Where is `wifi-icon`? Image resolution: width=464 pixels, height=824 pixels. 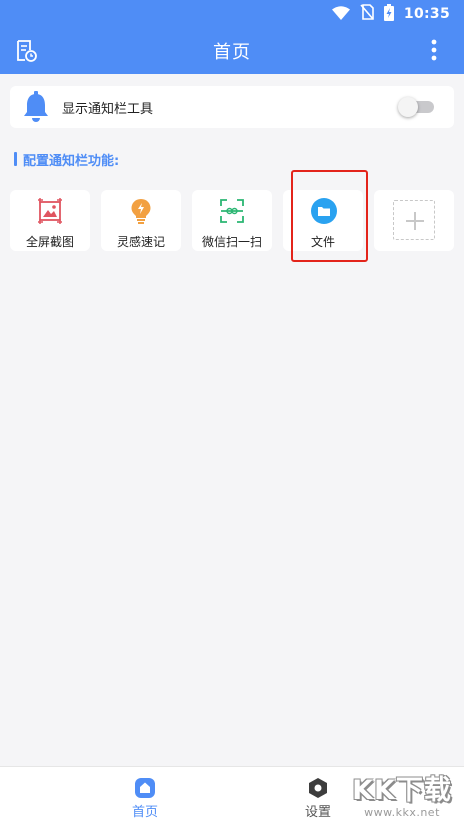
wifi-icon is located at coordinates (340, 14).